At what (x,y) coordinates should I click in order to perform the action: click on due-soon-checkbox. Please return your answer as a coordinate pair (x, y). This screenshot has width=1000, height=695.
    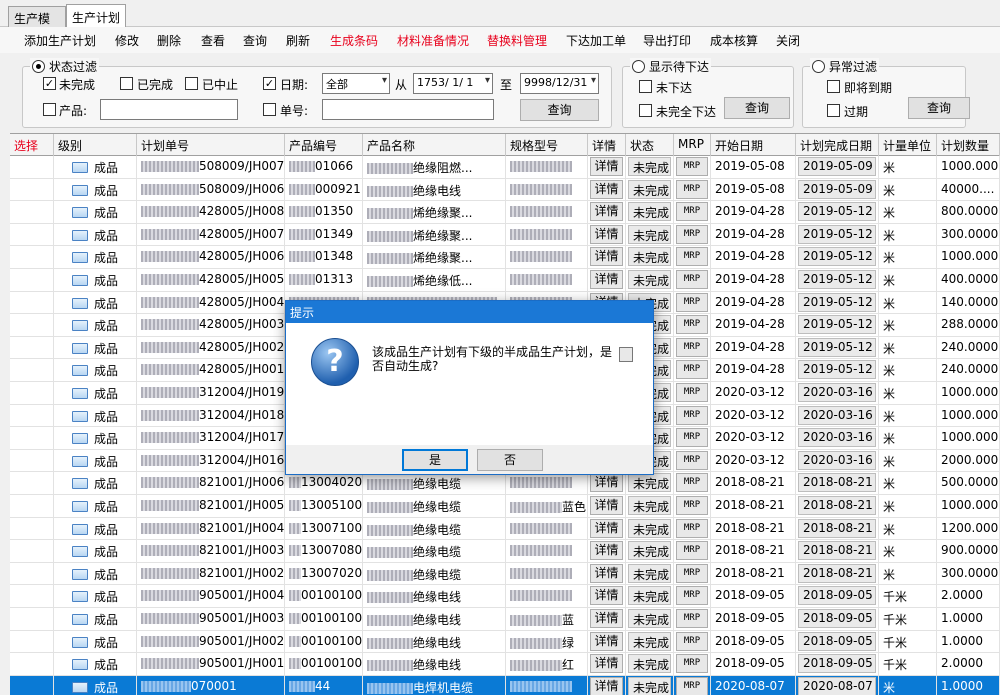
    Looking at the image, I should click on (833, 86).